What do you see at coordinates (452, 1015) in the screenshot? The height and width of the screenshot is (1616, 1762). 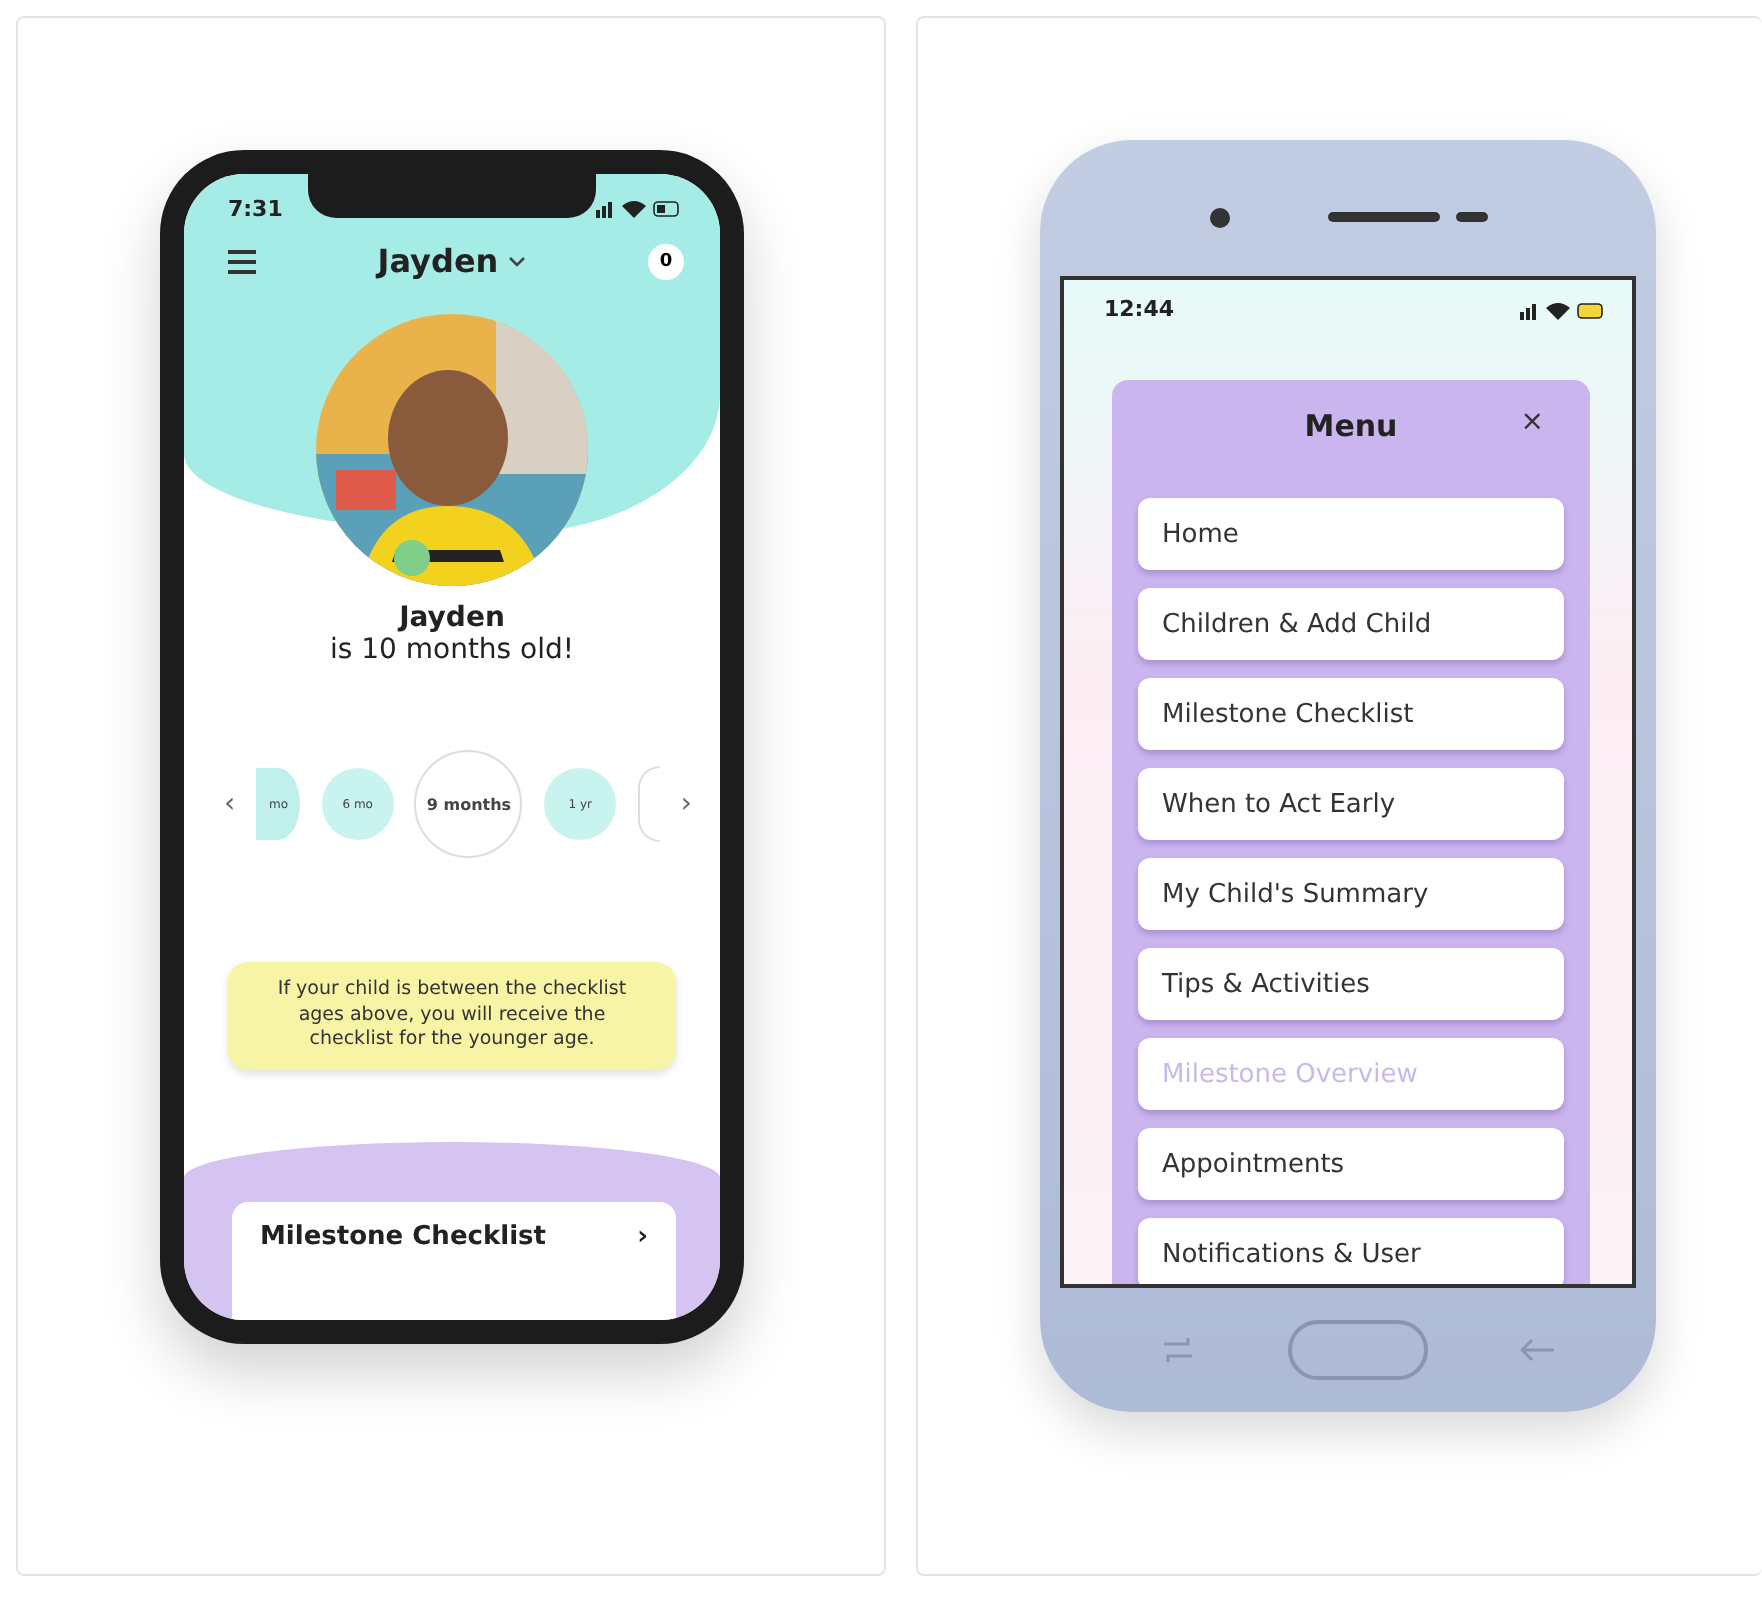 I see `info-note: If your child is between the checklist ages above, you will receive the checklist for the younger age.` at bounding box center [452, 1015].